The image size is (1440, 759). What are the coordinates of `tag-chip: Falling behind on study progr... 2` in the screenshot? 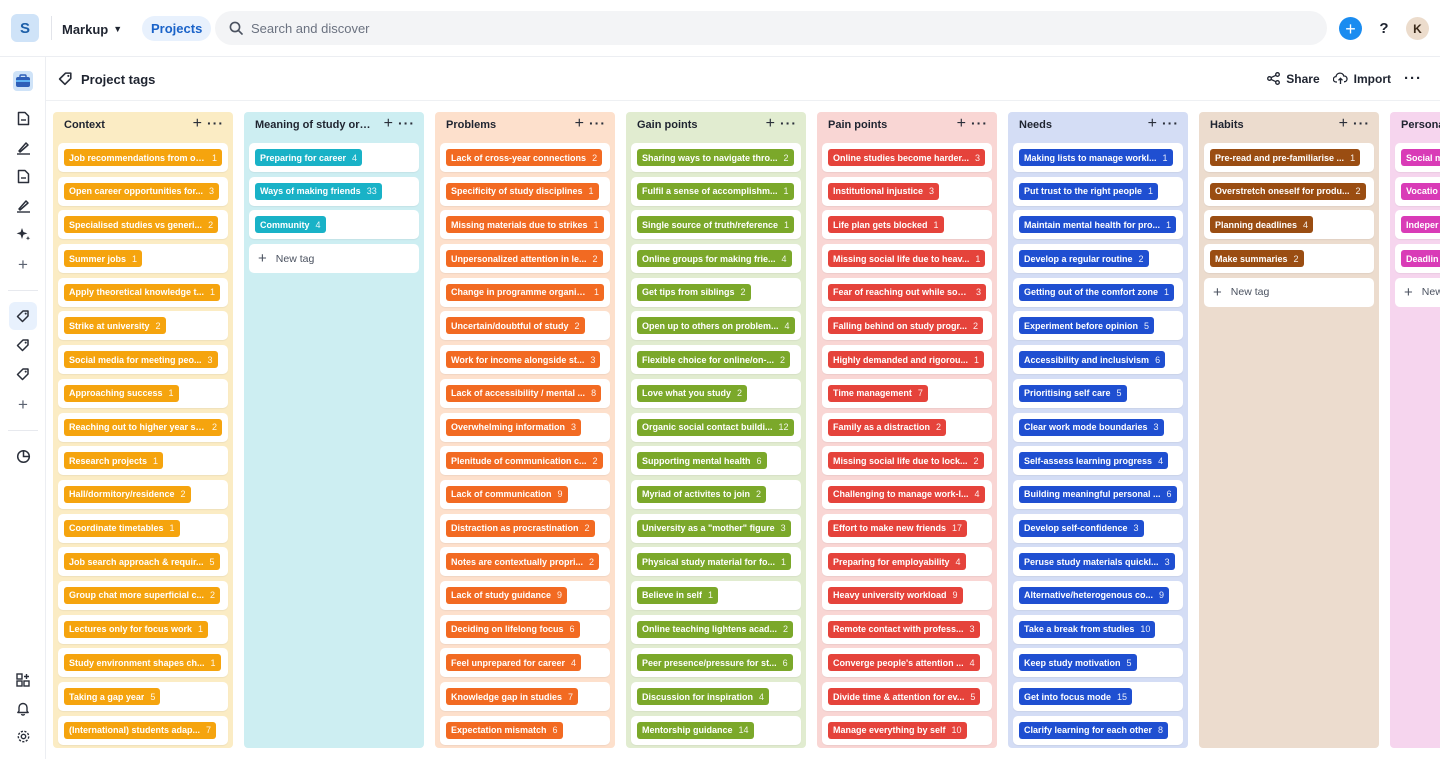 It's located at (906, 326).